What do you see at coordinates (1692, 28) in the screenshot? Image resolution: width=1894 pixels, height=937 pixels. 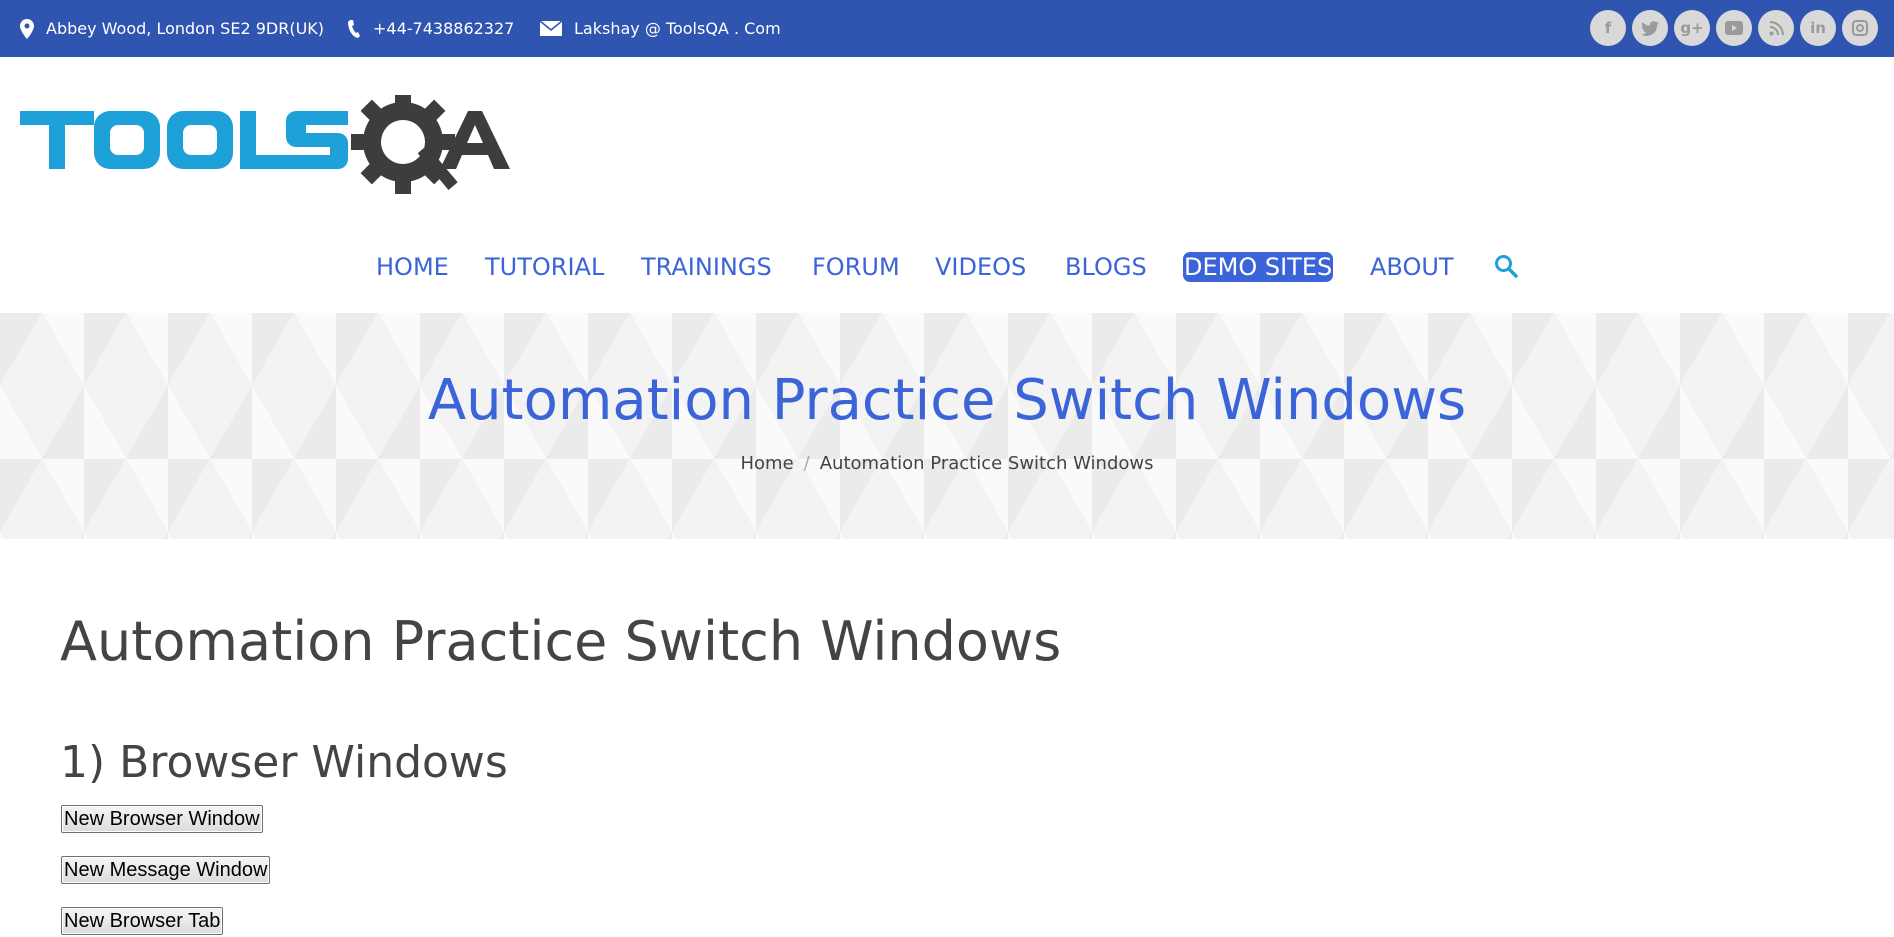 I see `google-plus-icon: g+` at bounding box center [1692, 28].